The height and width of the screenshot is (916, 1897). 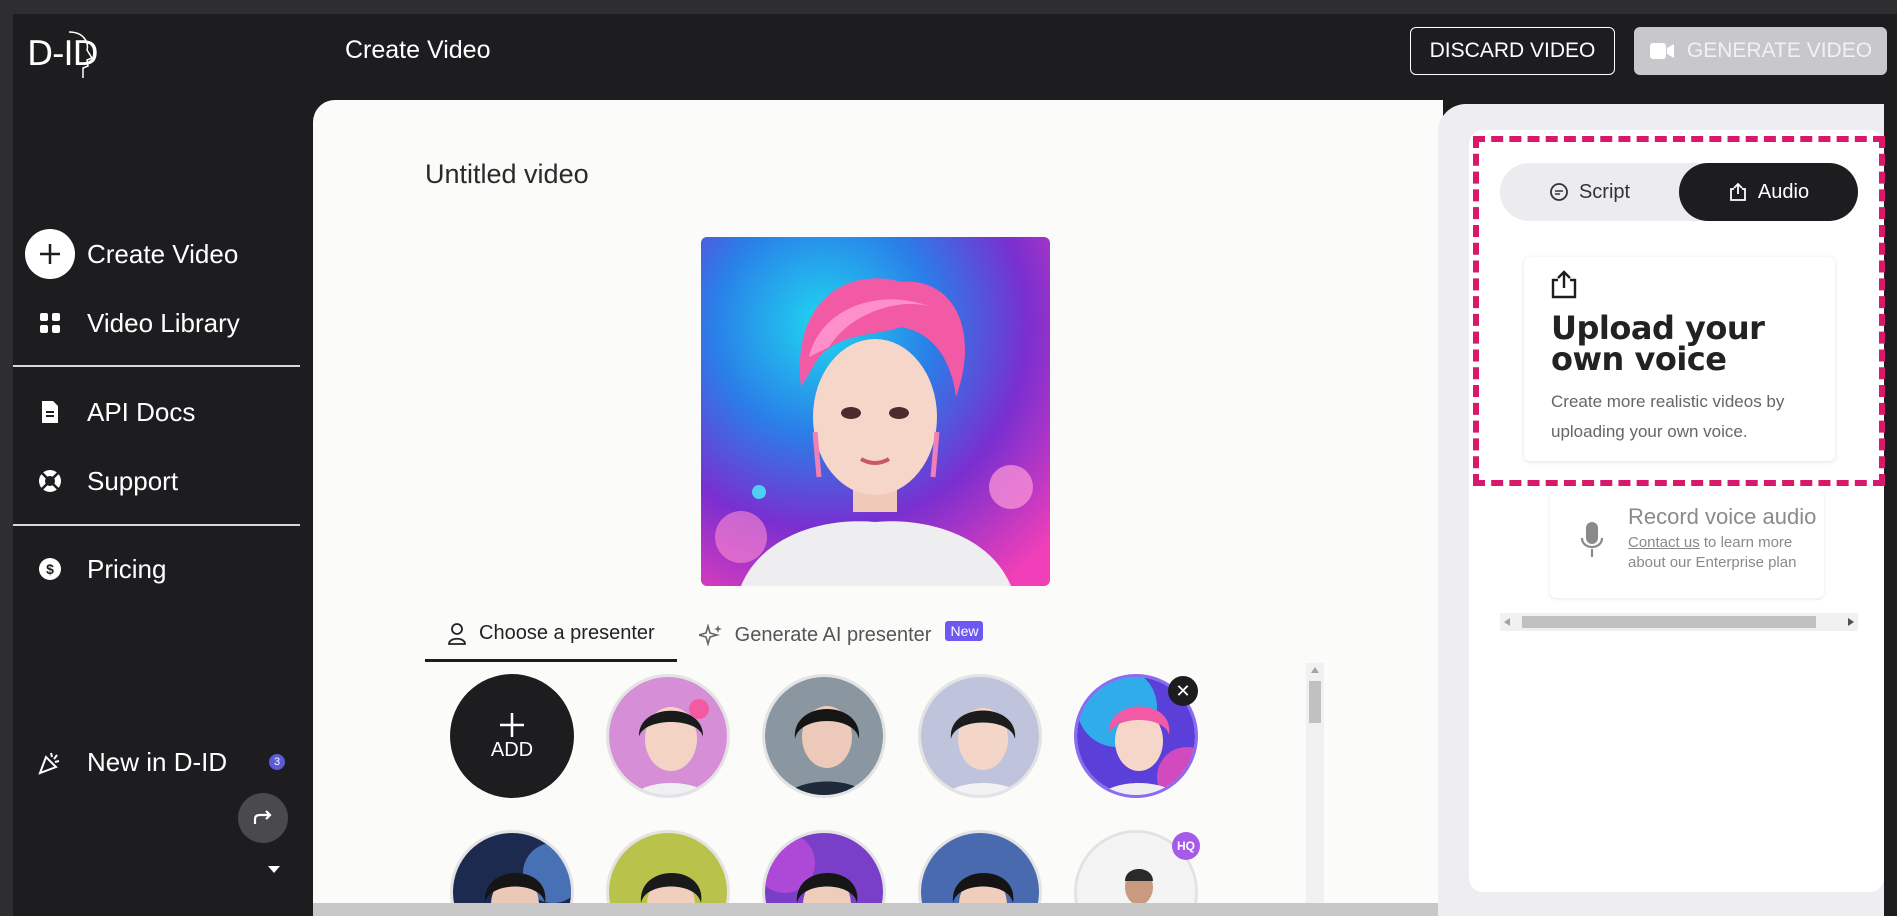 What do you see at coordinates (1315, 789) in the screenshot?
I see `presenter-grid-scrollbar` at bounding box center [1315, 789].